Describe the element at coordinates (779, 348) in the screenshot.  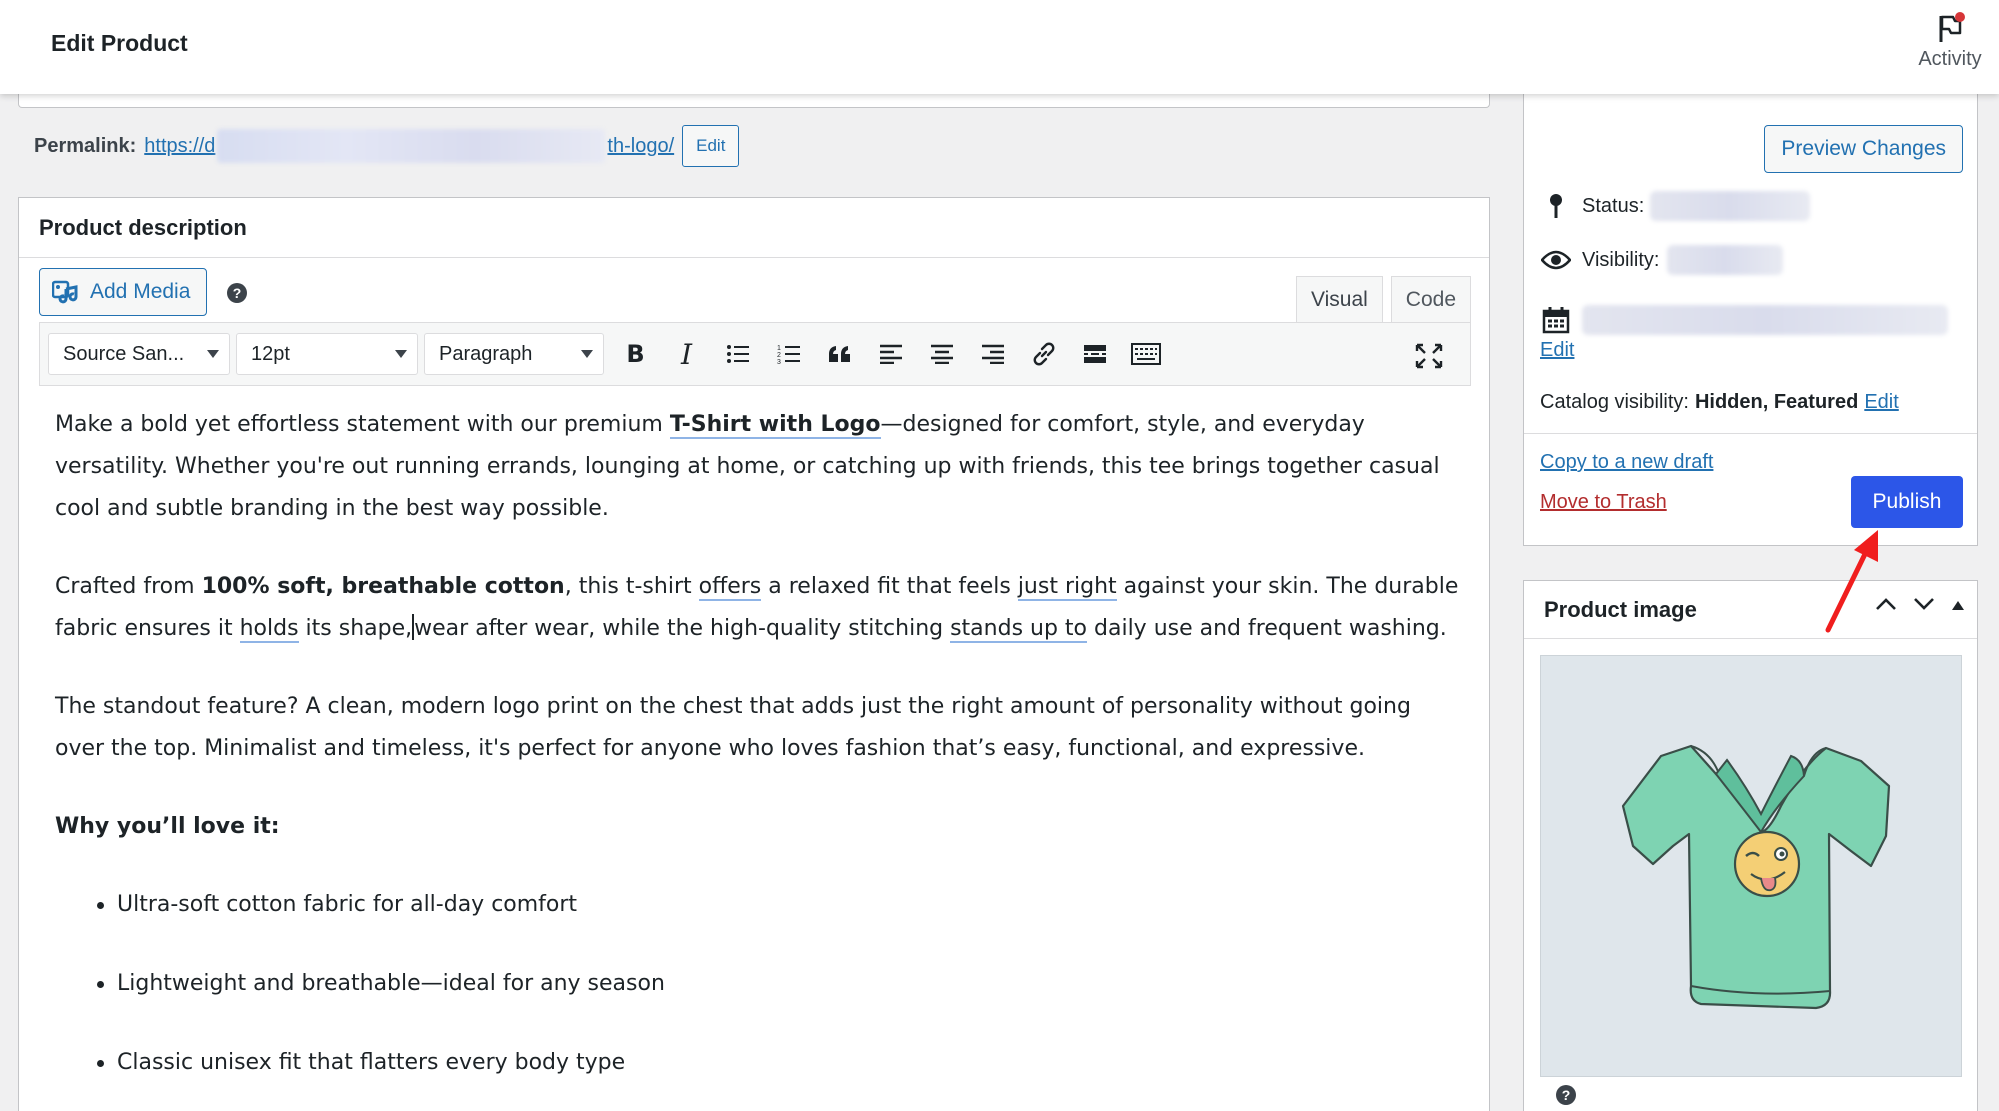
I see `svg-text: 1` at that location.